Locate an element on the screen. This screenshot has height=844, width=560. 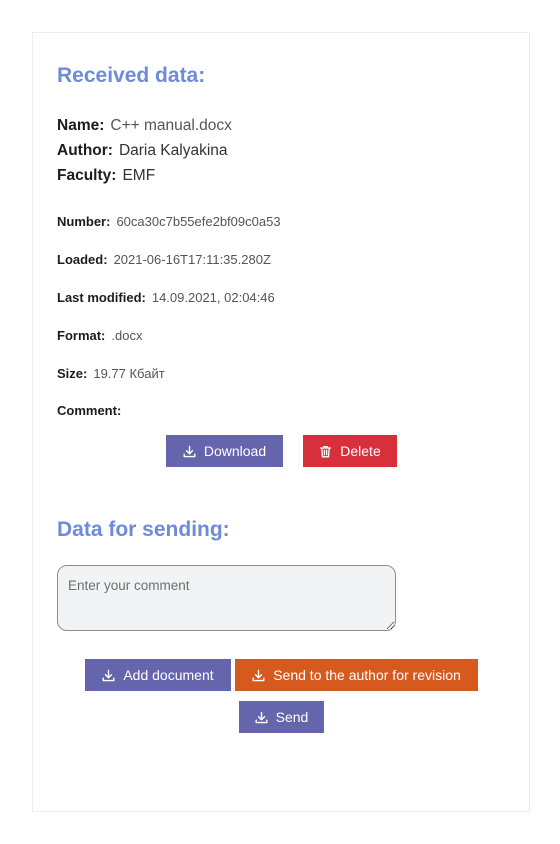
modified-value: 14.09.2021, 02:04:46 is located at coordinates (213, 297).